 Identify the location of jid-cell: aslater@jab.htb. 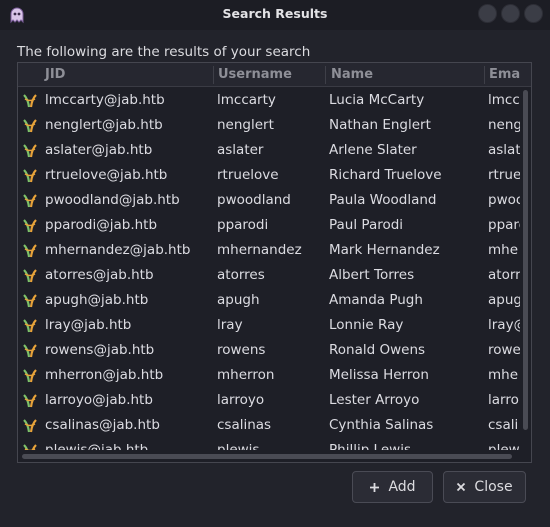
(99, 150).